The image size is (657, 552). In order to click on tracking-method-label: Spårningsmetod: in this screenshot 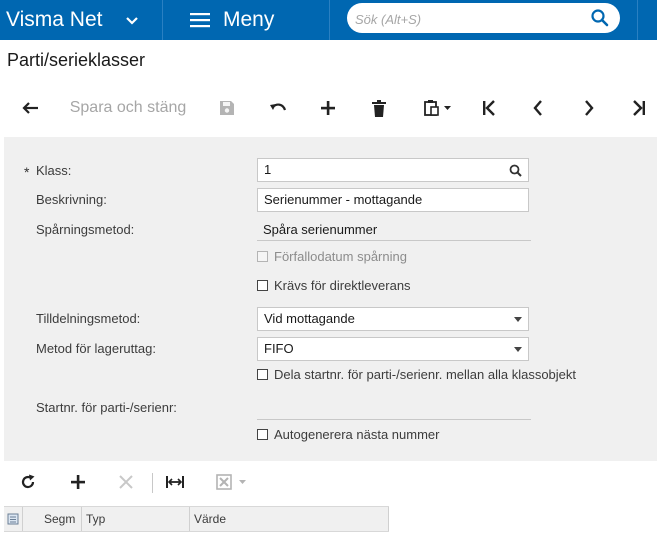, I will do `click(85, 229)`.